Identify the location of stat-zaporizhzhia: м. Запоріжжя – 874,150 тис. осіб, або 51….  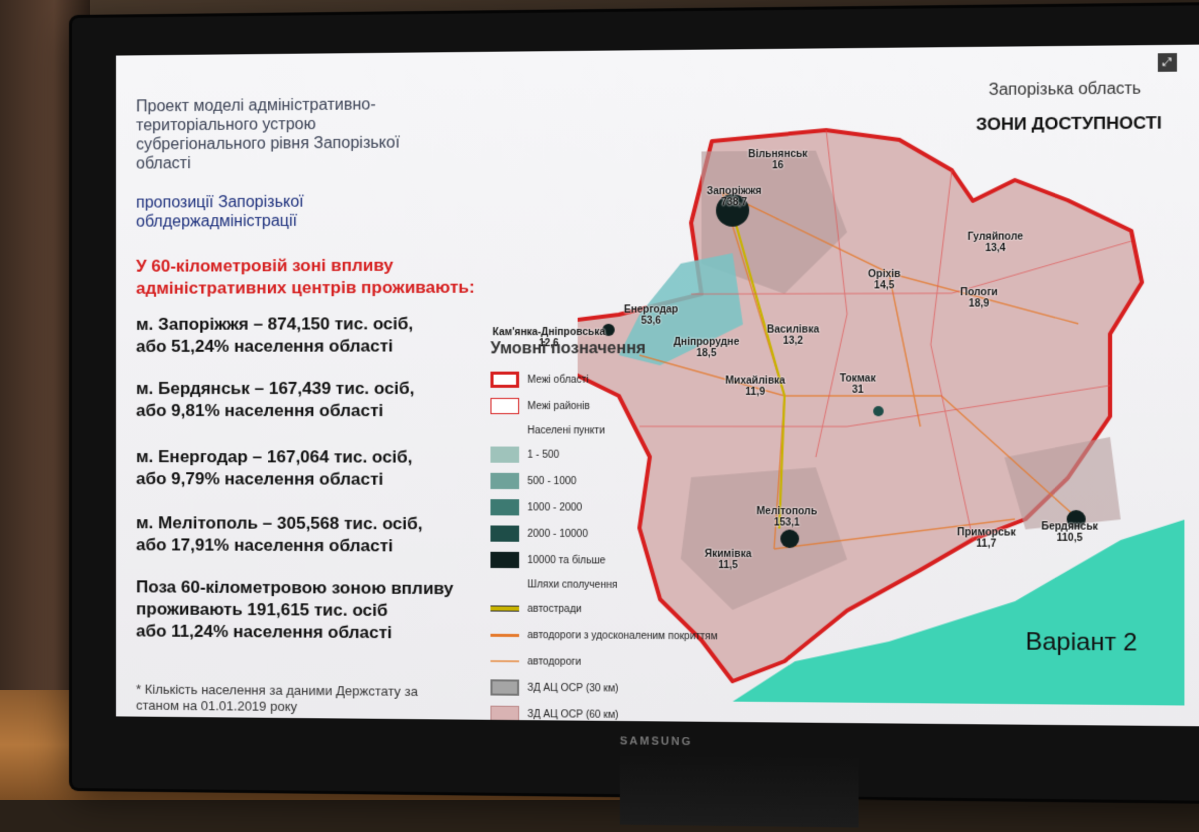
(275, 335).